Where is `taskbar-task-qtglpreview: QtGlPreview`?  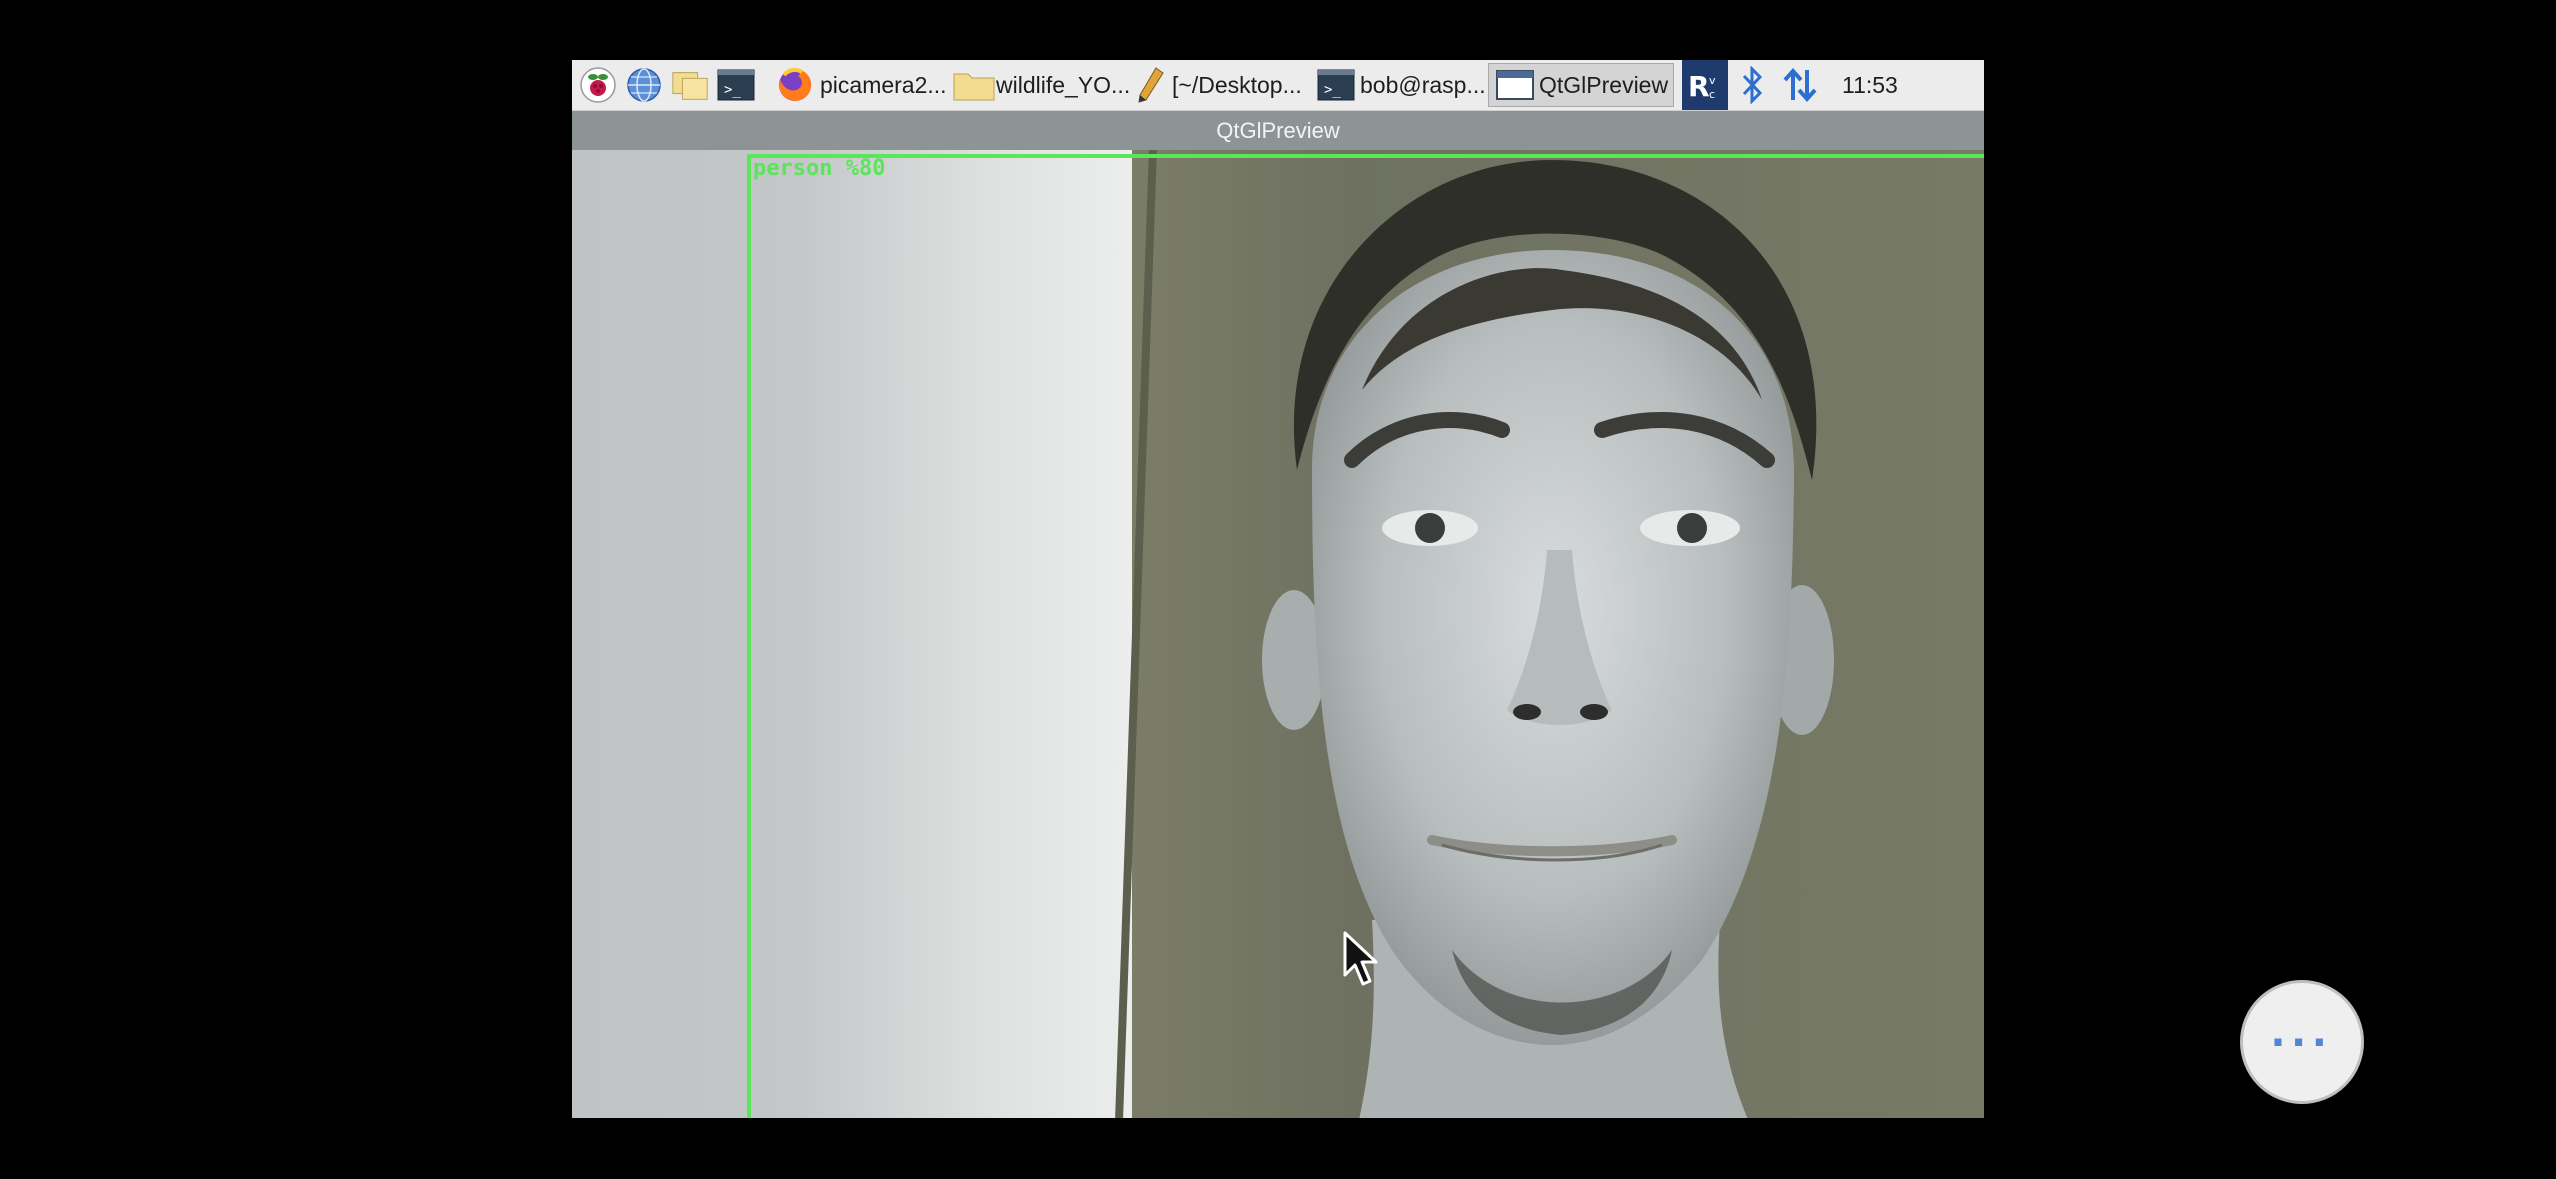
taskbar-task-qtglpreview: QtGlPreview is located at coordinates (1581, 85).